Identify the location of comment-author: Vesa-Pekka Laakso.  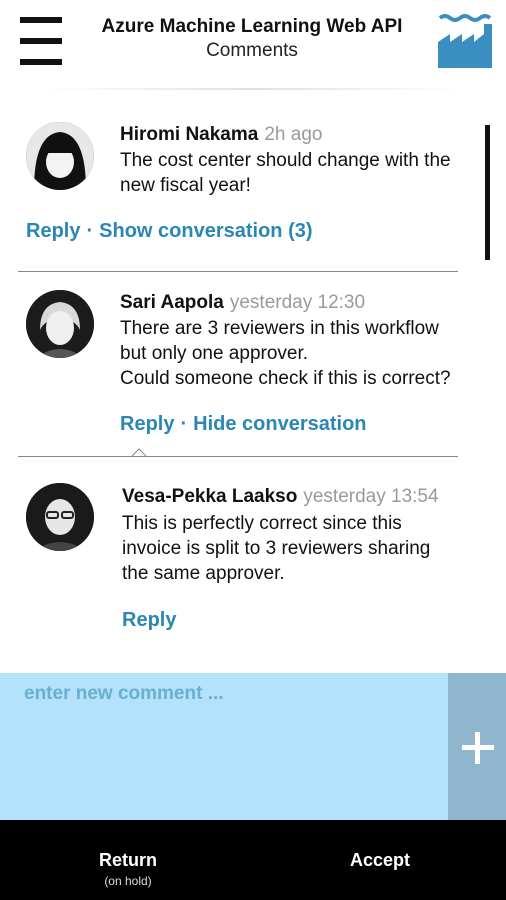
(210, 496).